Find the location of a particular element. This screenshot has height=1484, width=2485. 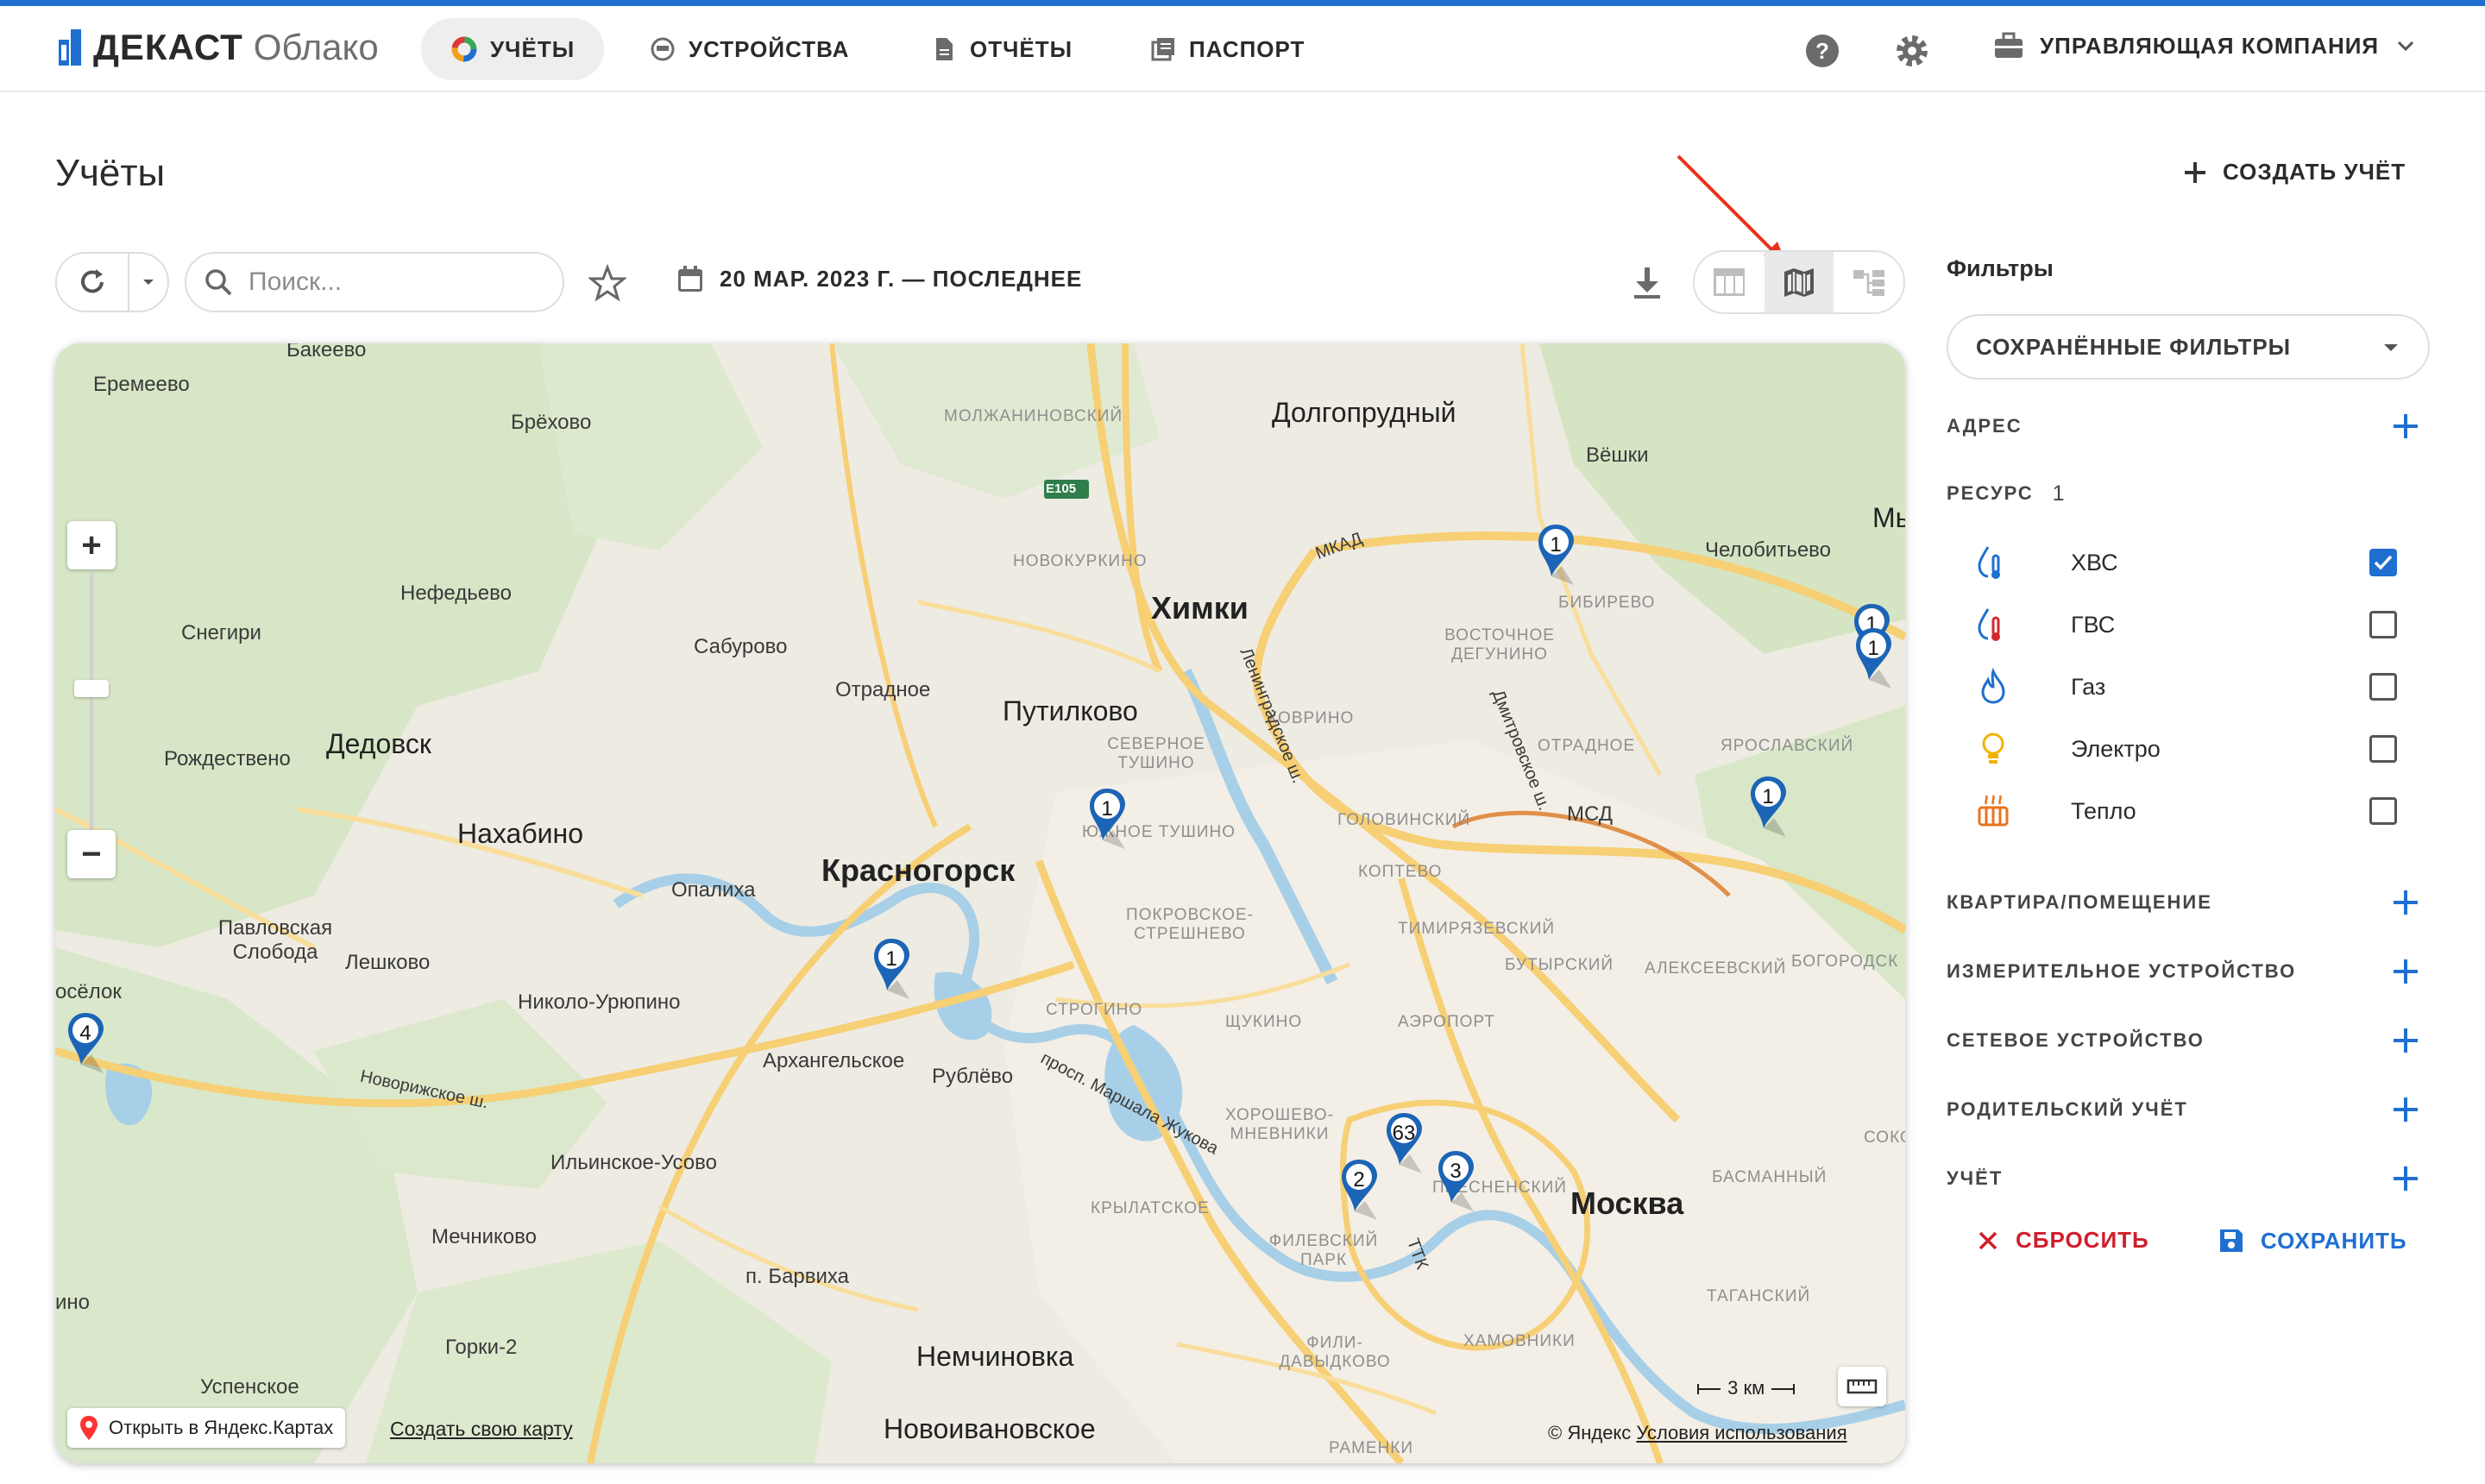

filter-network-label: СЕТЕВОЕ УСТРОЙСТВО is located at coordinates (2076, 1040).